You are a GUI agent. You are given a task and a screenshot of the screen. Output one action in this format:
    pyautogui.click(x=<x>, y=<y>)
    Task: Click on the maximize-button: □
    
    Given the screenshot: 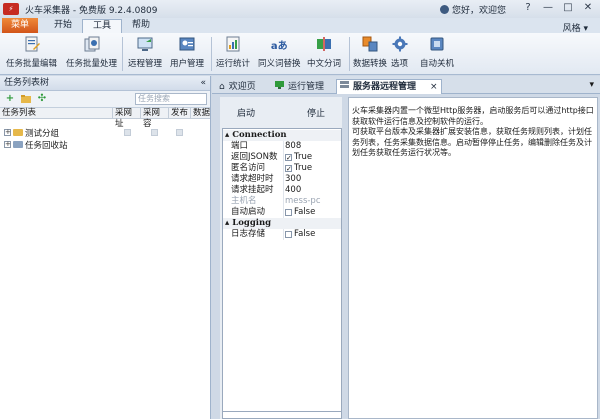 What is the action you would take?
    pyautogui.click(x=568, y=8)
    